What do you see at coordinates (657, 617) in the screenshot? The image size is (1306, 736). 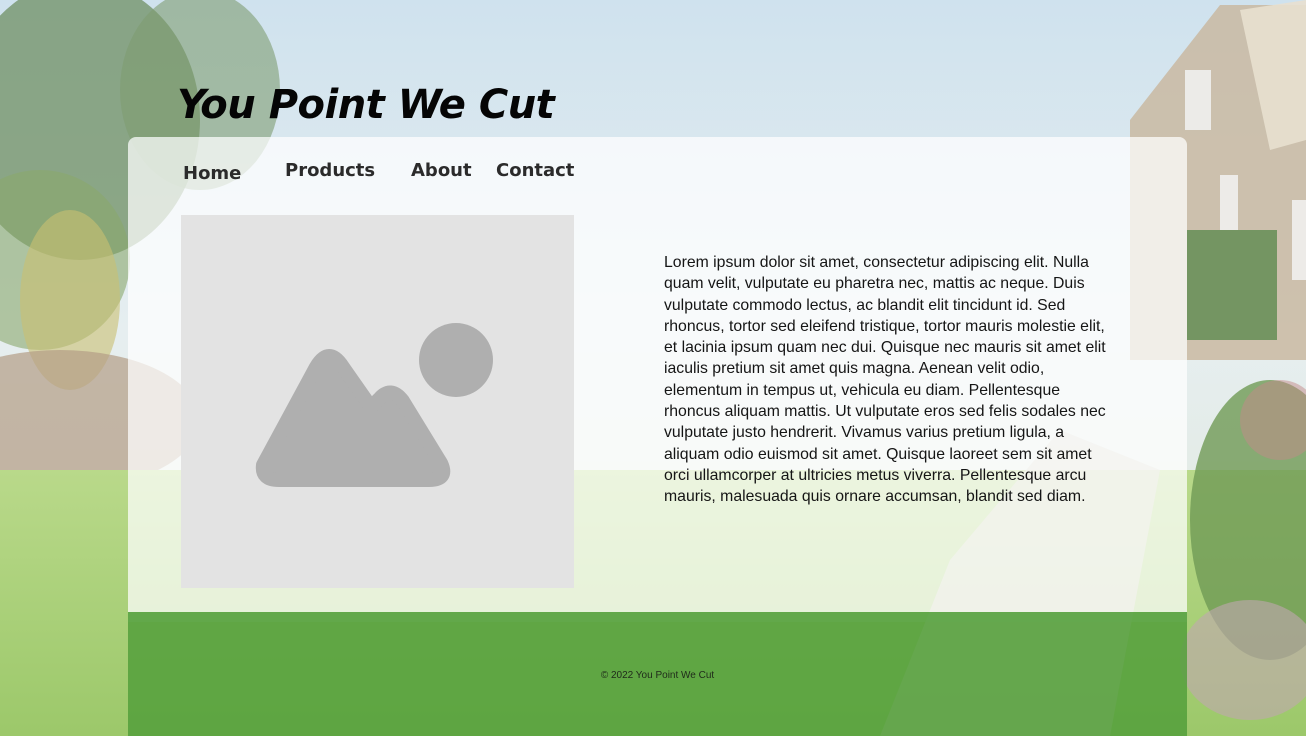 I see `footer-divider` at bounding box center [657, 617].